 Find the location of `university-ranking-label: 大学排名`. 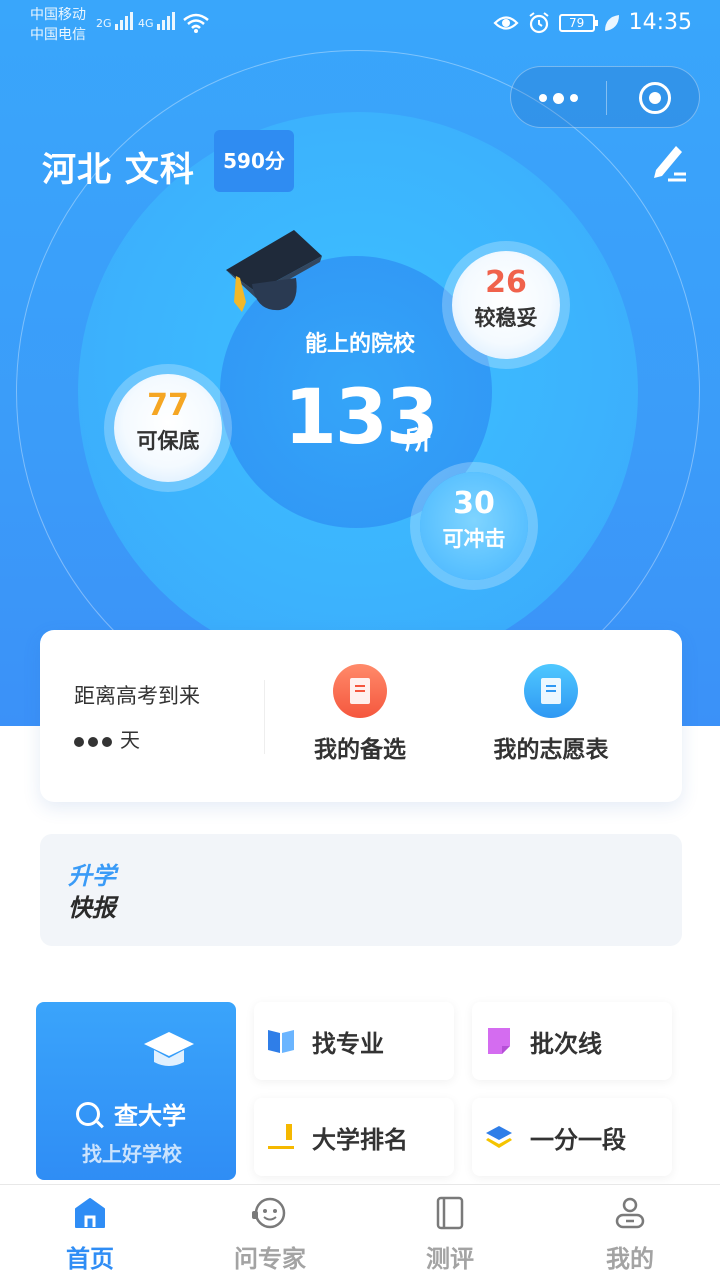

university-ranking-label: 大学排名 is located at coordinates (360, 1139).